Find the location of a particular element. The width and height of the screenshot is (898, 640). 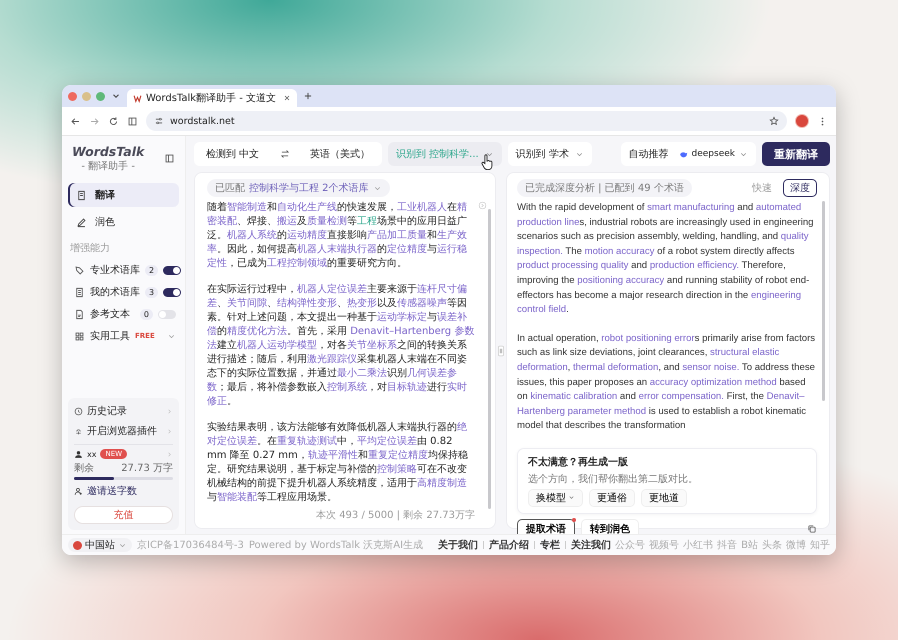

tool-label: 实用工具 is located at coordinates (110, 336).